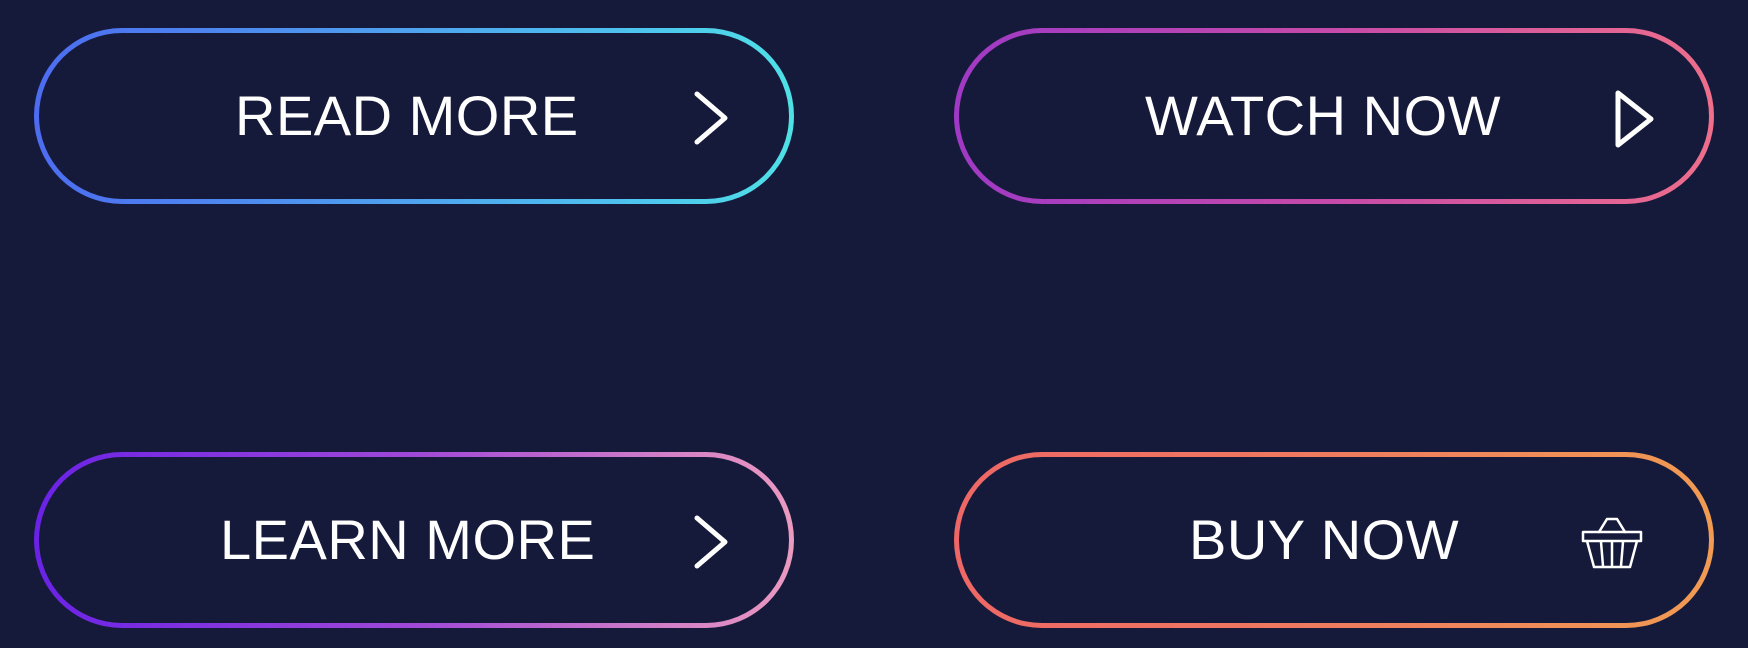  Describe the element at coordinates (1324, 539) in the screenshot. I see `buy-now-label: BUY NOW` at that location.